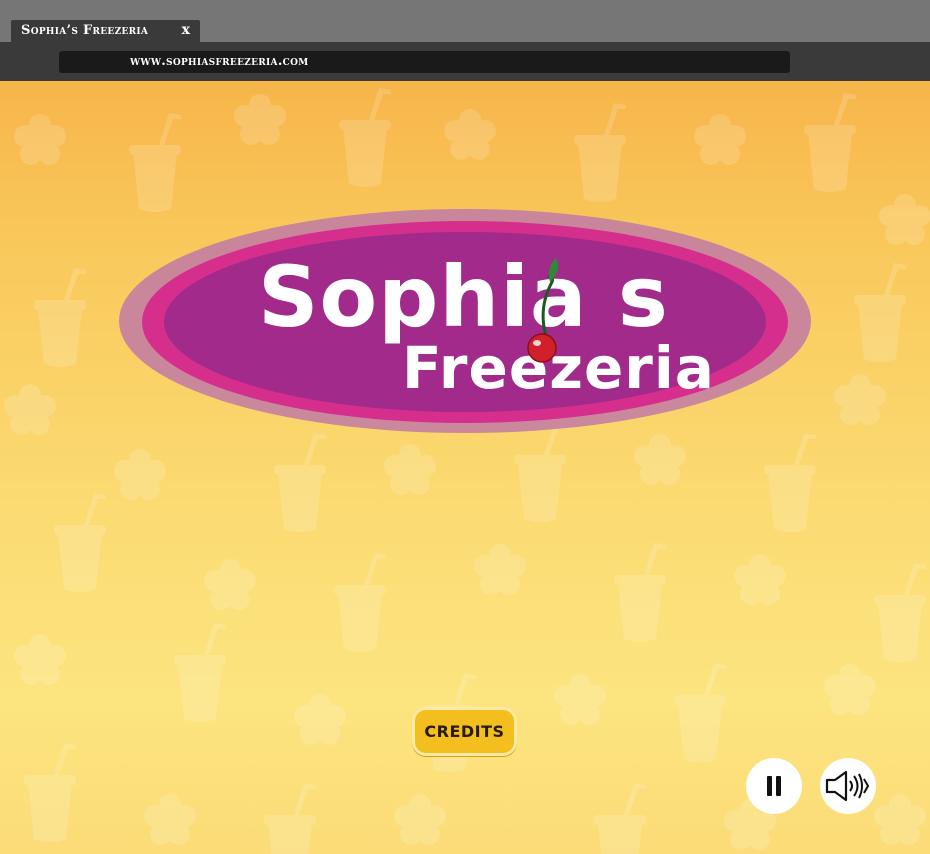 This screenshot has width=930, height=854. Describe the element at coordinates (465, 21) in the screenshot. I see `browser-titlebar: Sophia’s Freezeria x` at that location.